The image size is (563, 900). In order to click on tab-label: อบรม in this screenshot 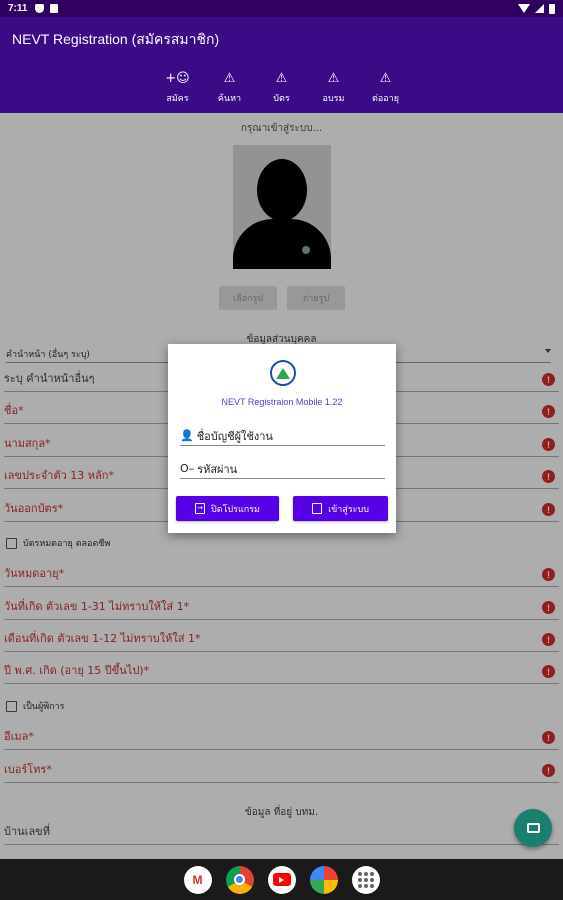, I will do `click(333, 99)`.